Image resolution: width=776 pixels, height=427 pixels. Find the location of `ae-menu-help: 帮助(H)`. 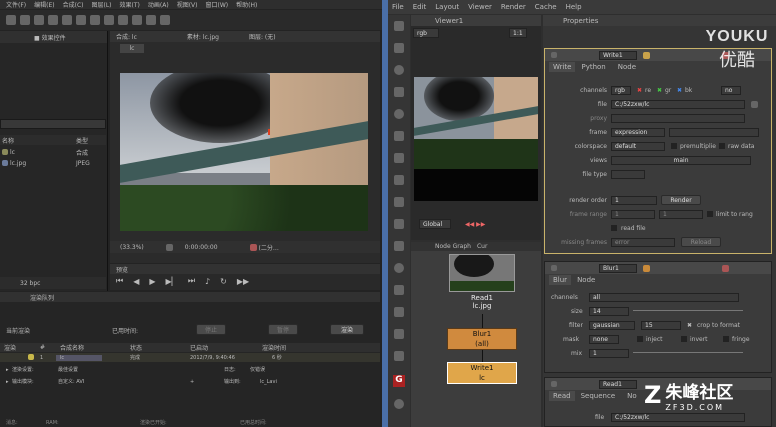

ae-menu-help: 帮助(H) is located at coordinates (246, 4).